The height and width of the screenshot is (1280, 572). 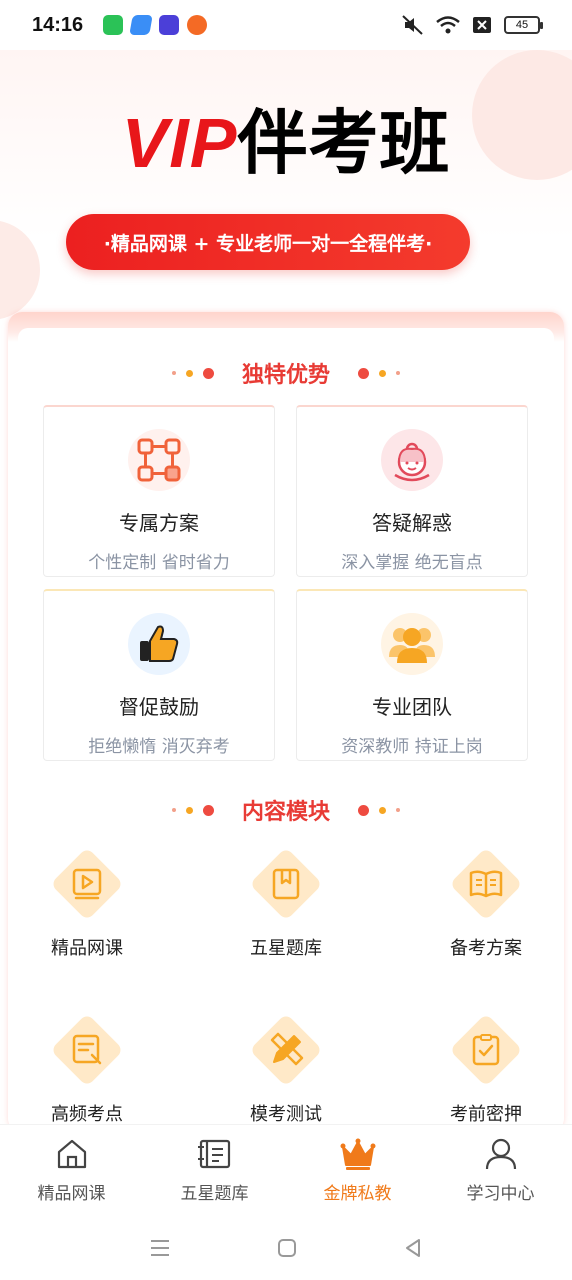 What do you see at coordinates (87, 948) in the screenshot?
I see `module-label: 精品网课` at bounding box center [87, 948].